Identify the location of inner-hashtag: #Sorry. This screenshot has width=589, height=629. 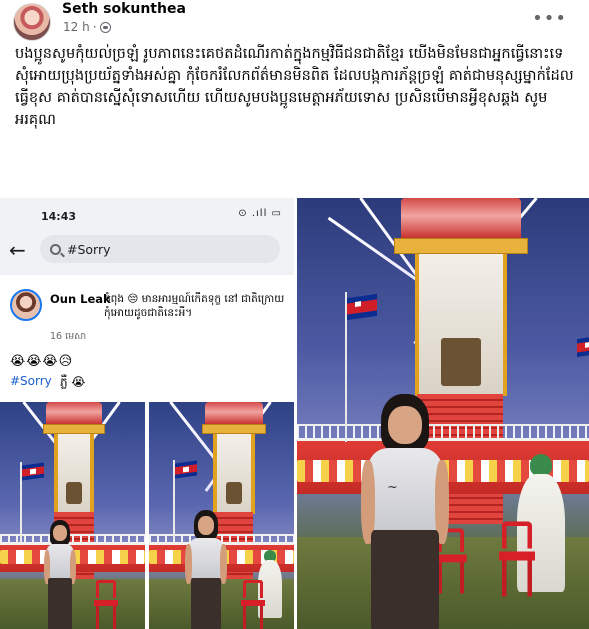
(31, 381).